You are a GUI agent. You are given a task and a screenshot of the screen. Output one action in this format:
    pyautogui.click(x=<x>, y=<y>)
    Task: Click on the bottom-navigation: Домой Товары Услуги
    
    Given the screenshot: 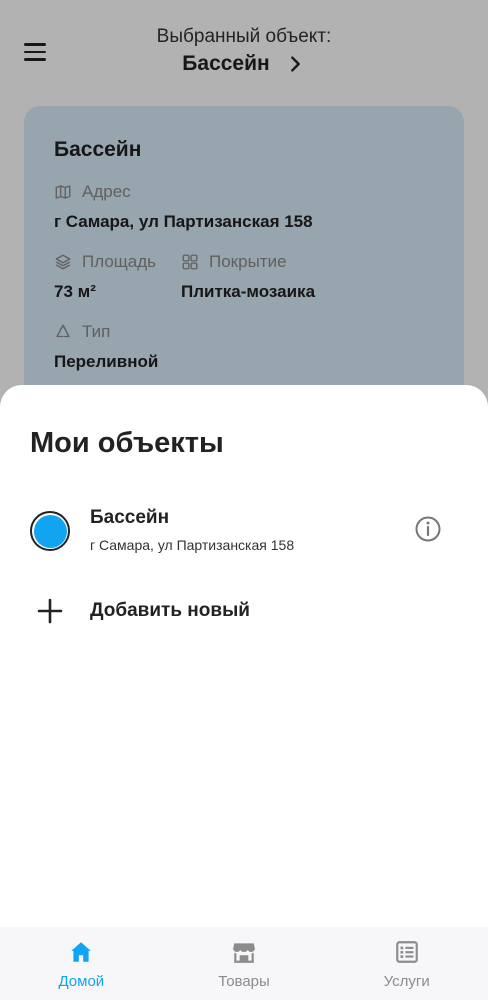 What is the action you would take?
    pyautogui.click(x=244, y=963)
    